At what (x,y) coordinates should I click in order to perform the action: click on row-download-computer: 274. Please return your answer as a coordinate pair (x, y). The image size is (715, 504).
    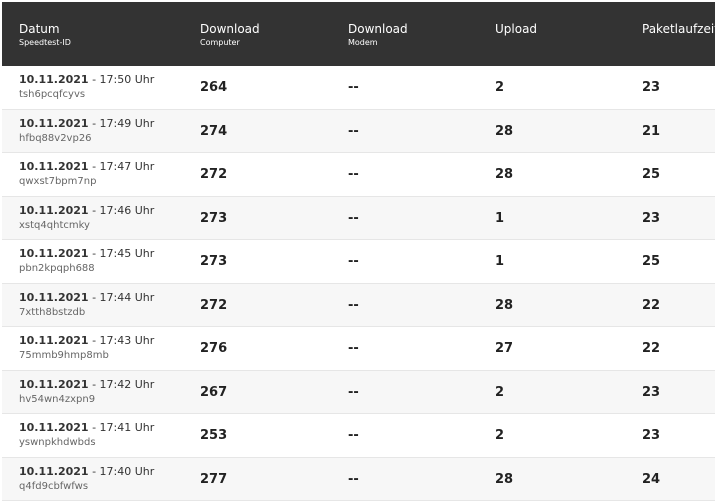
    Looking at the image, I should click on (214, 131).